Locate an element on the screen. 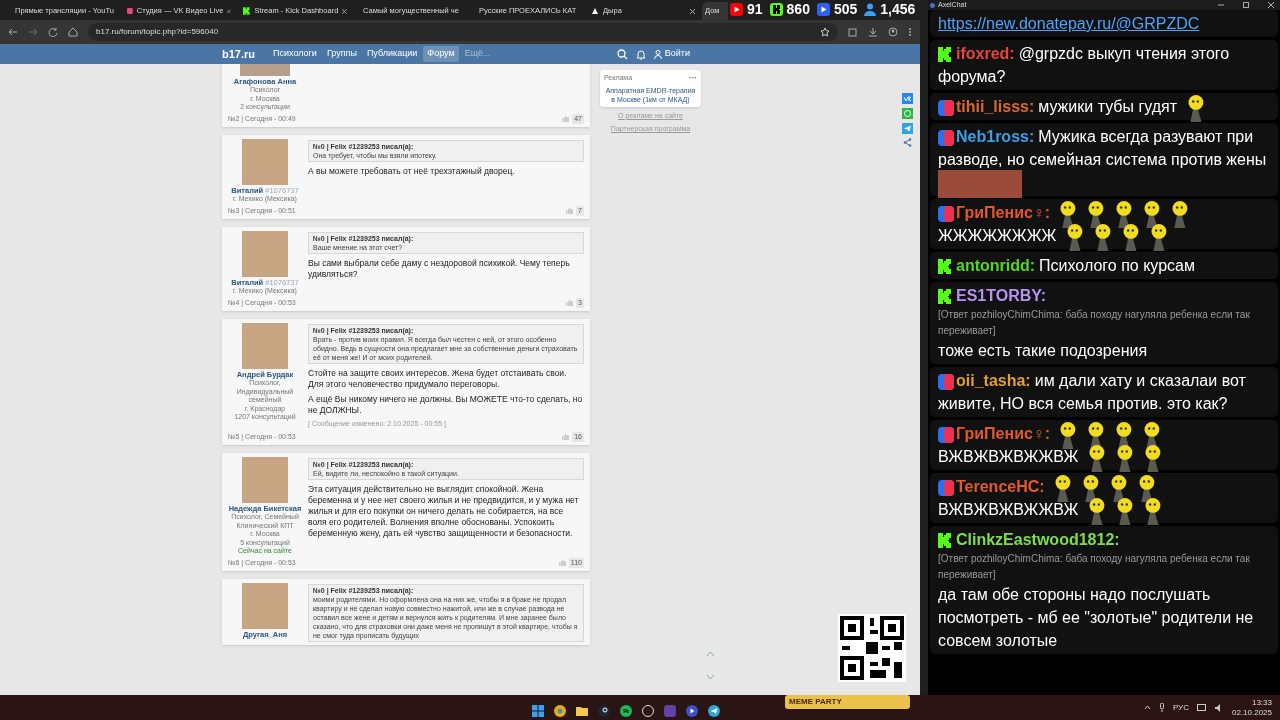 The height and width of the screenshot is (720, 1280). nav-link: Публикации is located at coordinates (392, 54).